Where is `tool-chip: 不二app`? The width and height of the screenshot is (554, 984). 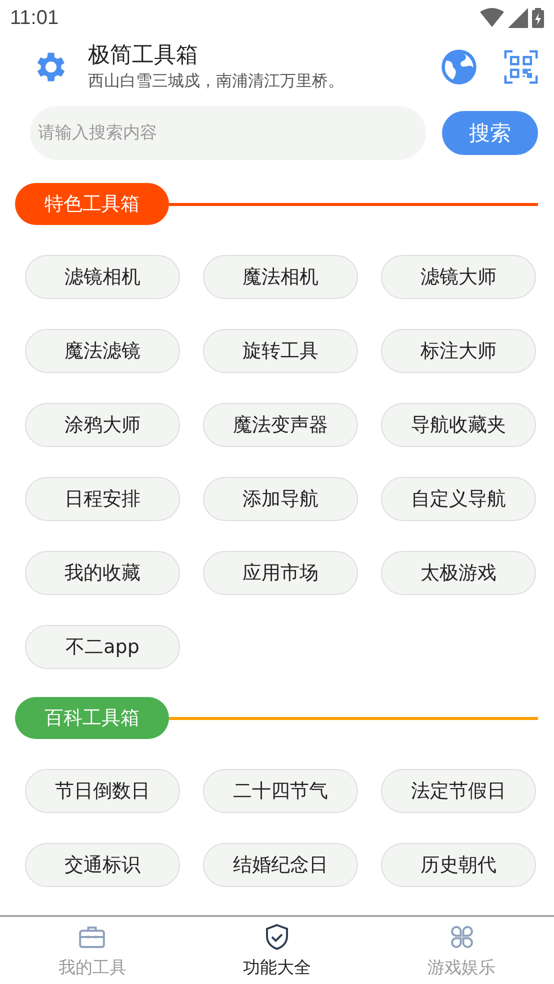
tool-chip: 不二app is located at coordinates (102, 647).